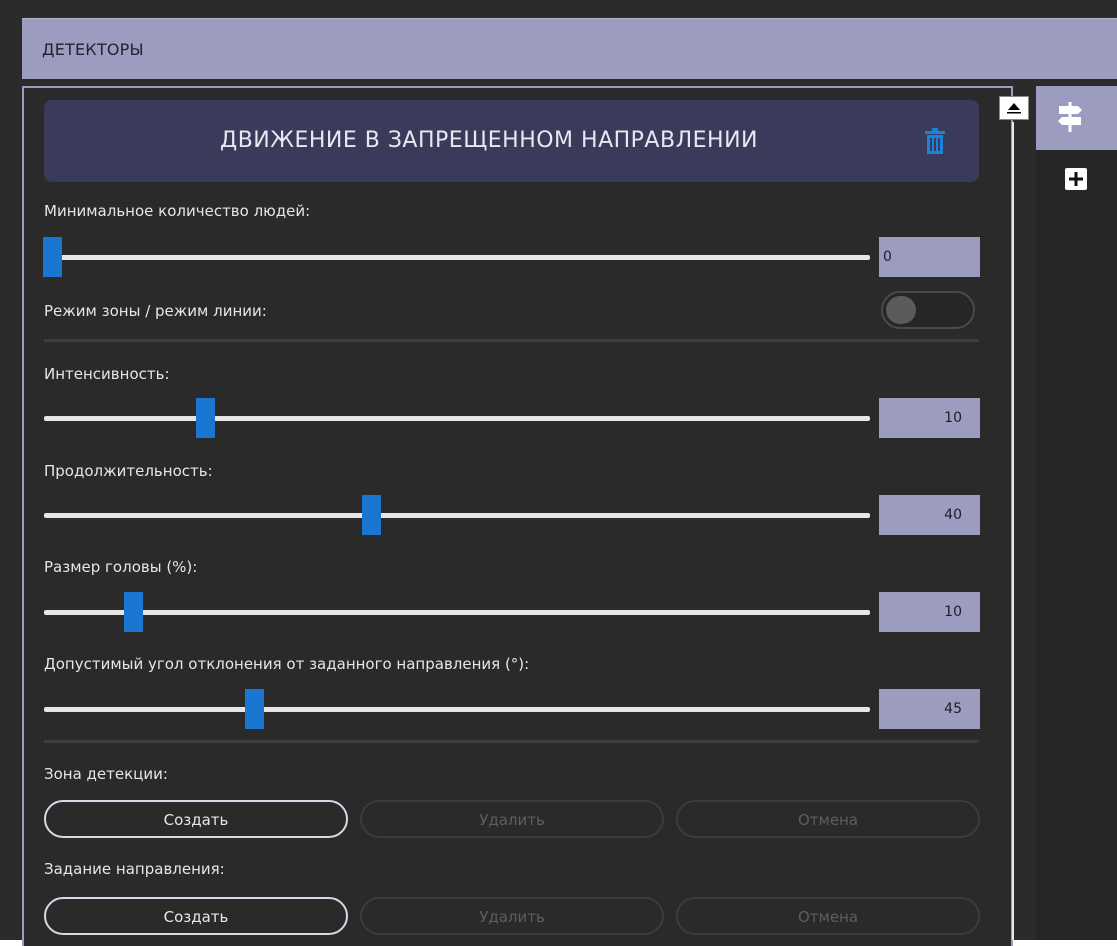 The width and height of the screenshot is (1117, 946). What do you see at coordinates (828, 819) in the screenshot?
I see `zone-cancel-button: Отмена` at bounding box center [828, 819].